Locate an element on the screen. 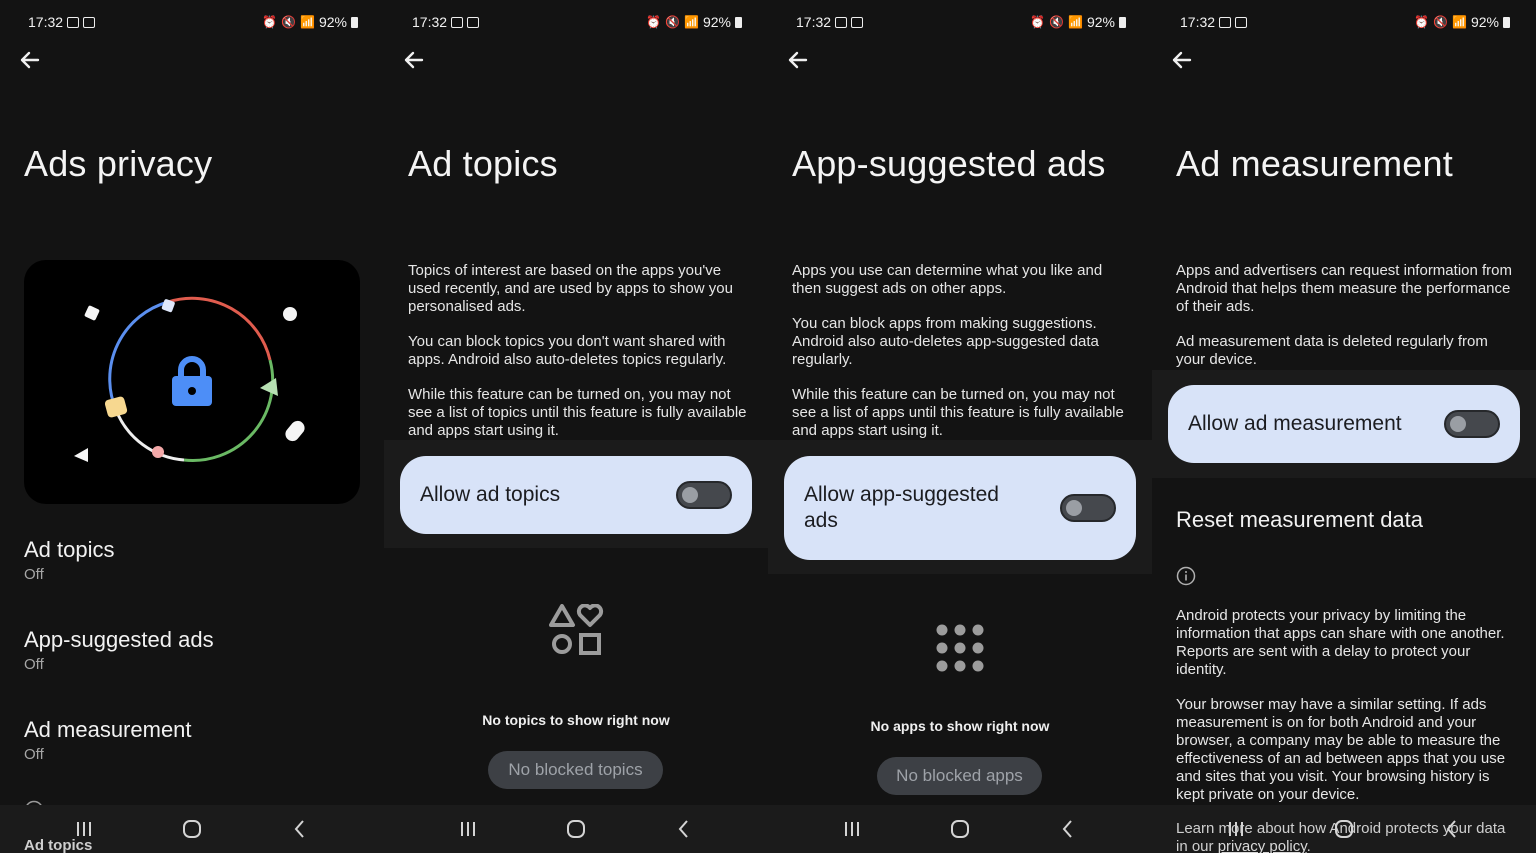 This screenshot has width=1536, height=853. page-title: Ad measurement is located at coordinates (1314, 163).